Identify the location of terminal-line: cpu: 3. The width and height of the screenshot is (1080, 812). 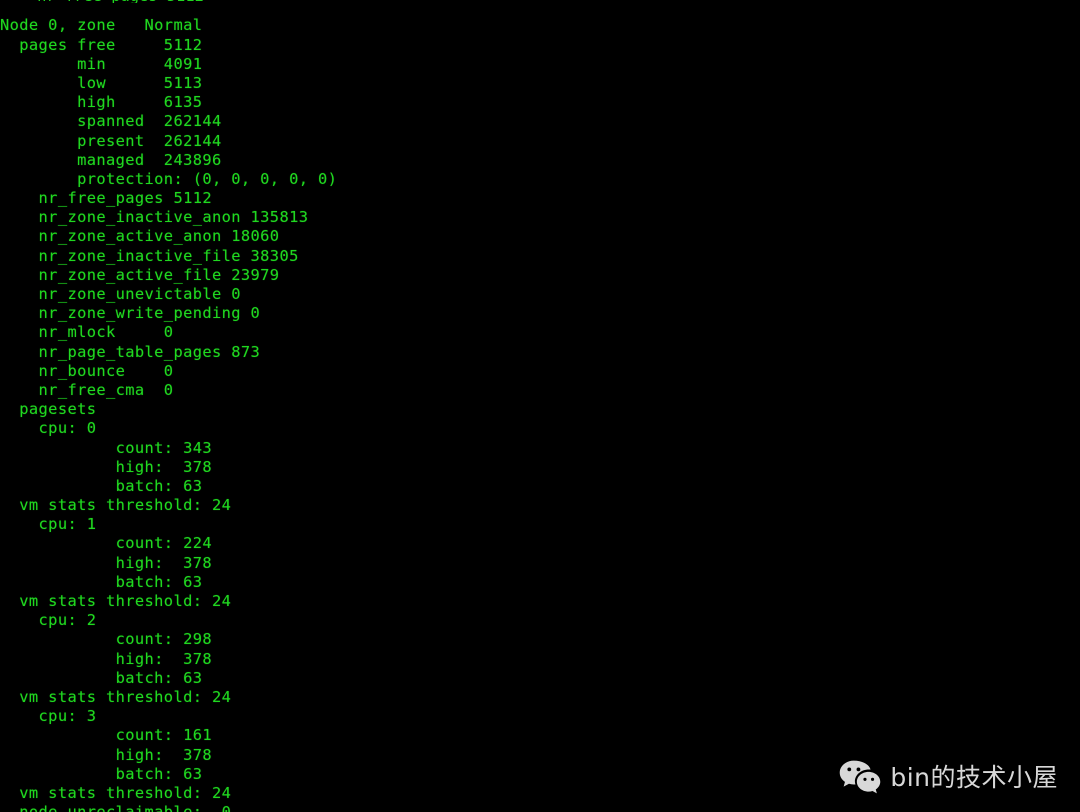
(48, 716).